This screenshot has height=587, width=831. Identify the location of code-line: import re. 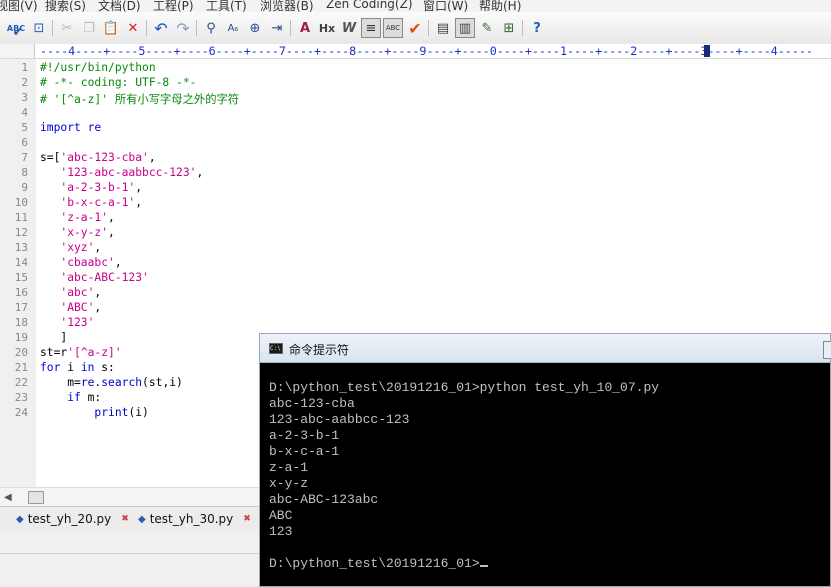
(70, 127).